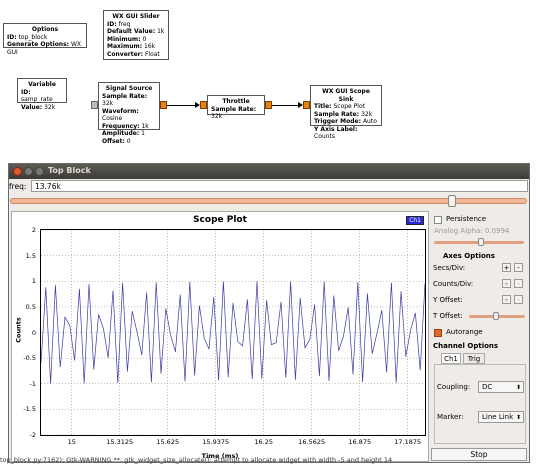 The width and height of the screenshot is (540, 466). I want to click on freq-slider-knob, so click(451, 201).